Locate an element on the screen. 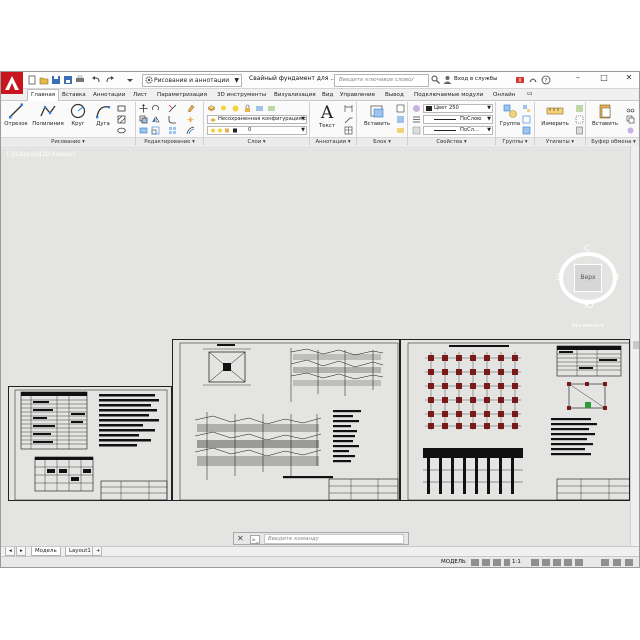 Image resolution: width=640 pixels, height=640 pixels. transparency-icon is located at coordinates (416, 130).